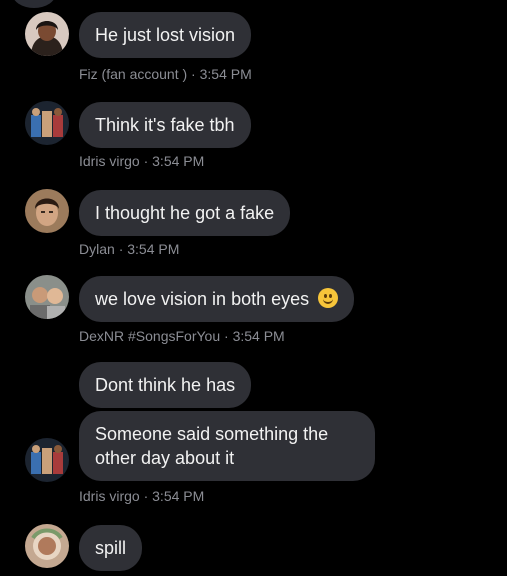 The height and width of the screenshot is (576, 507). What do you see at coordinates (47, 34) in the screenshot?
I see `fiz-avatar` at bounding box center [47, 34].